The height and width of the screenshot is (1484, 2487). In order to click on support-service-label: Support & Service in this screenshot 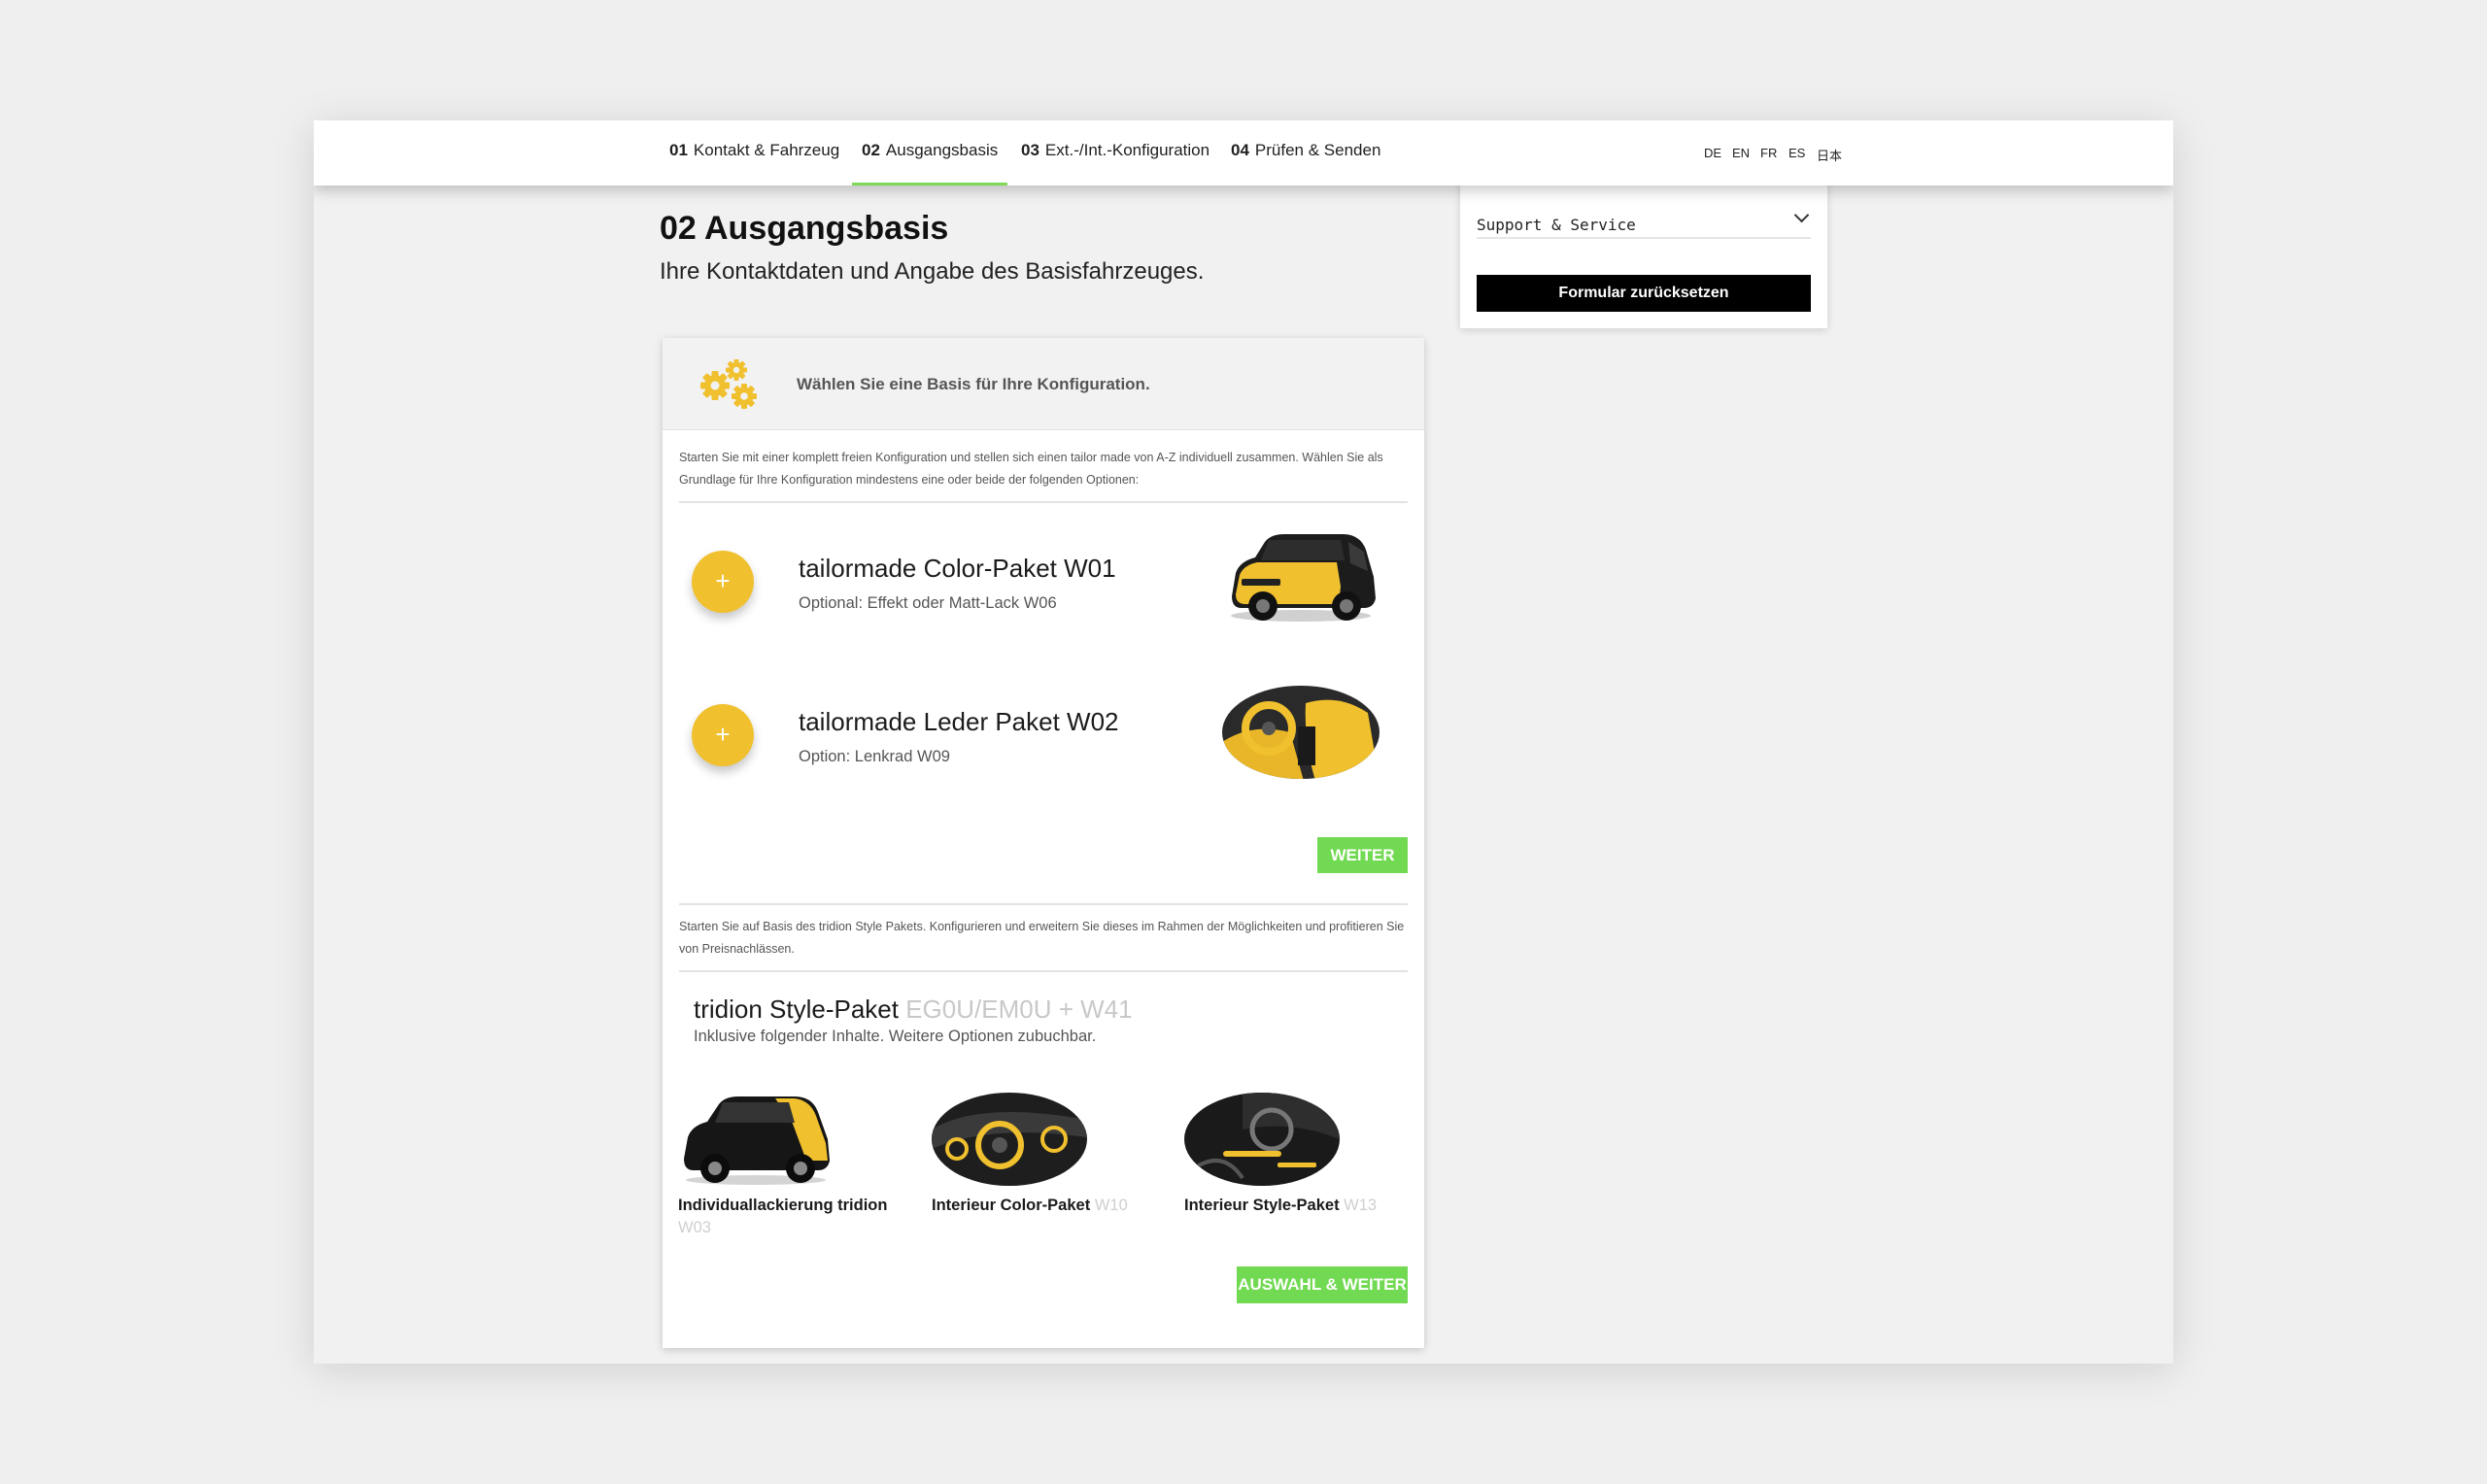, I will do `click(1556, 225)`.